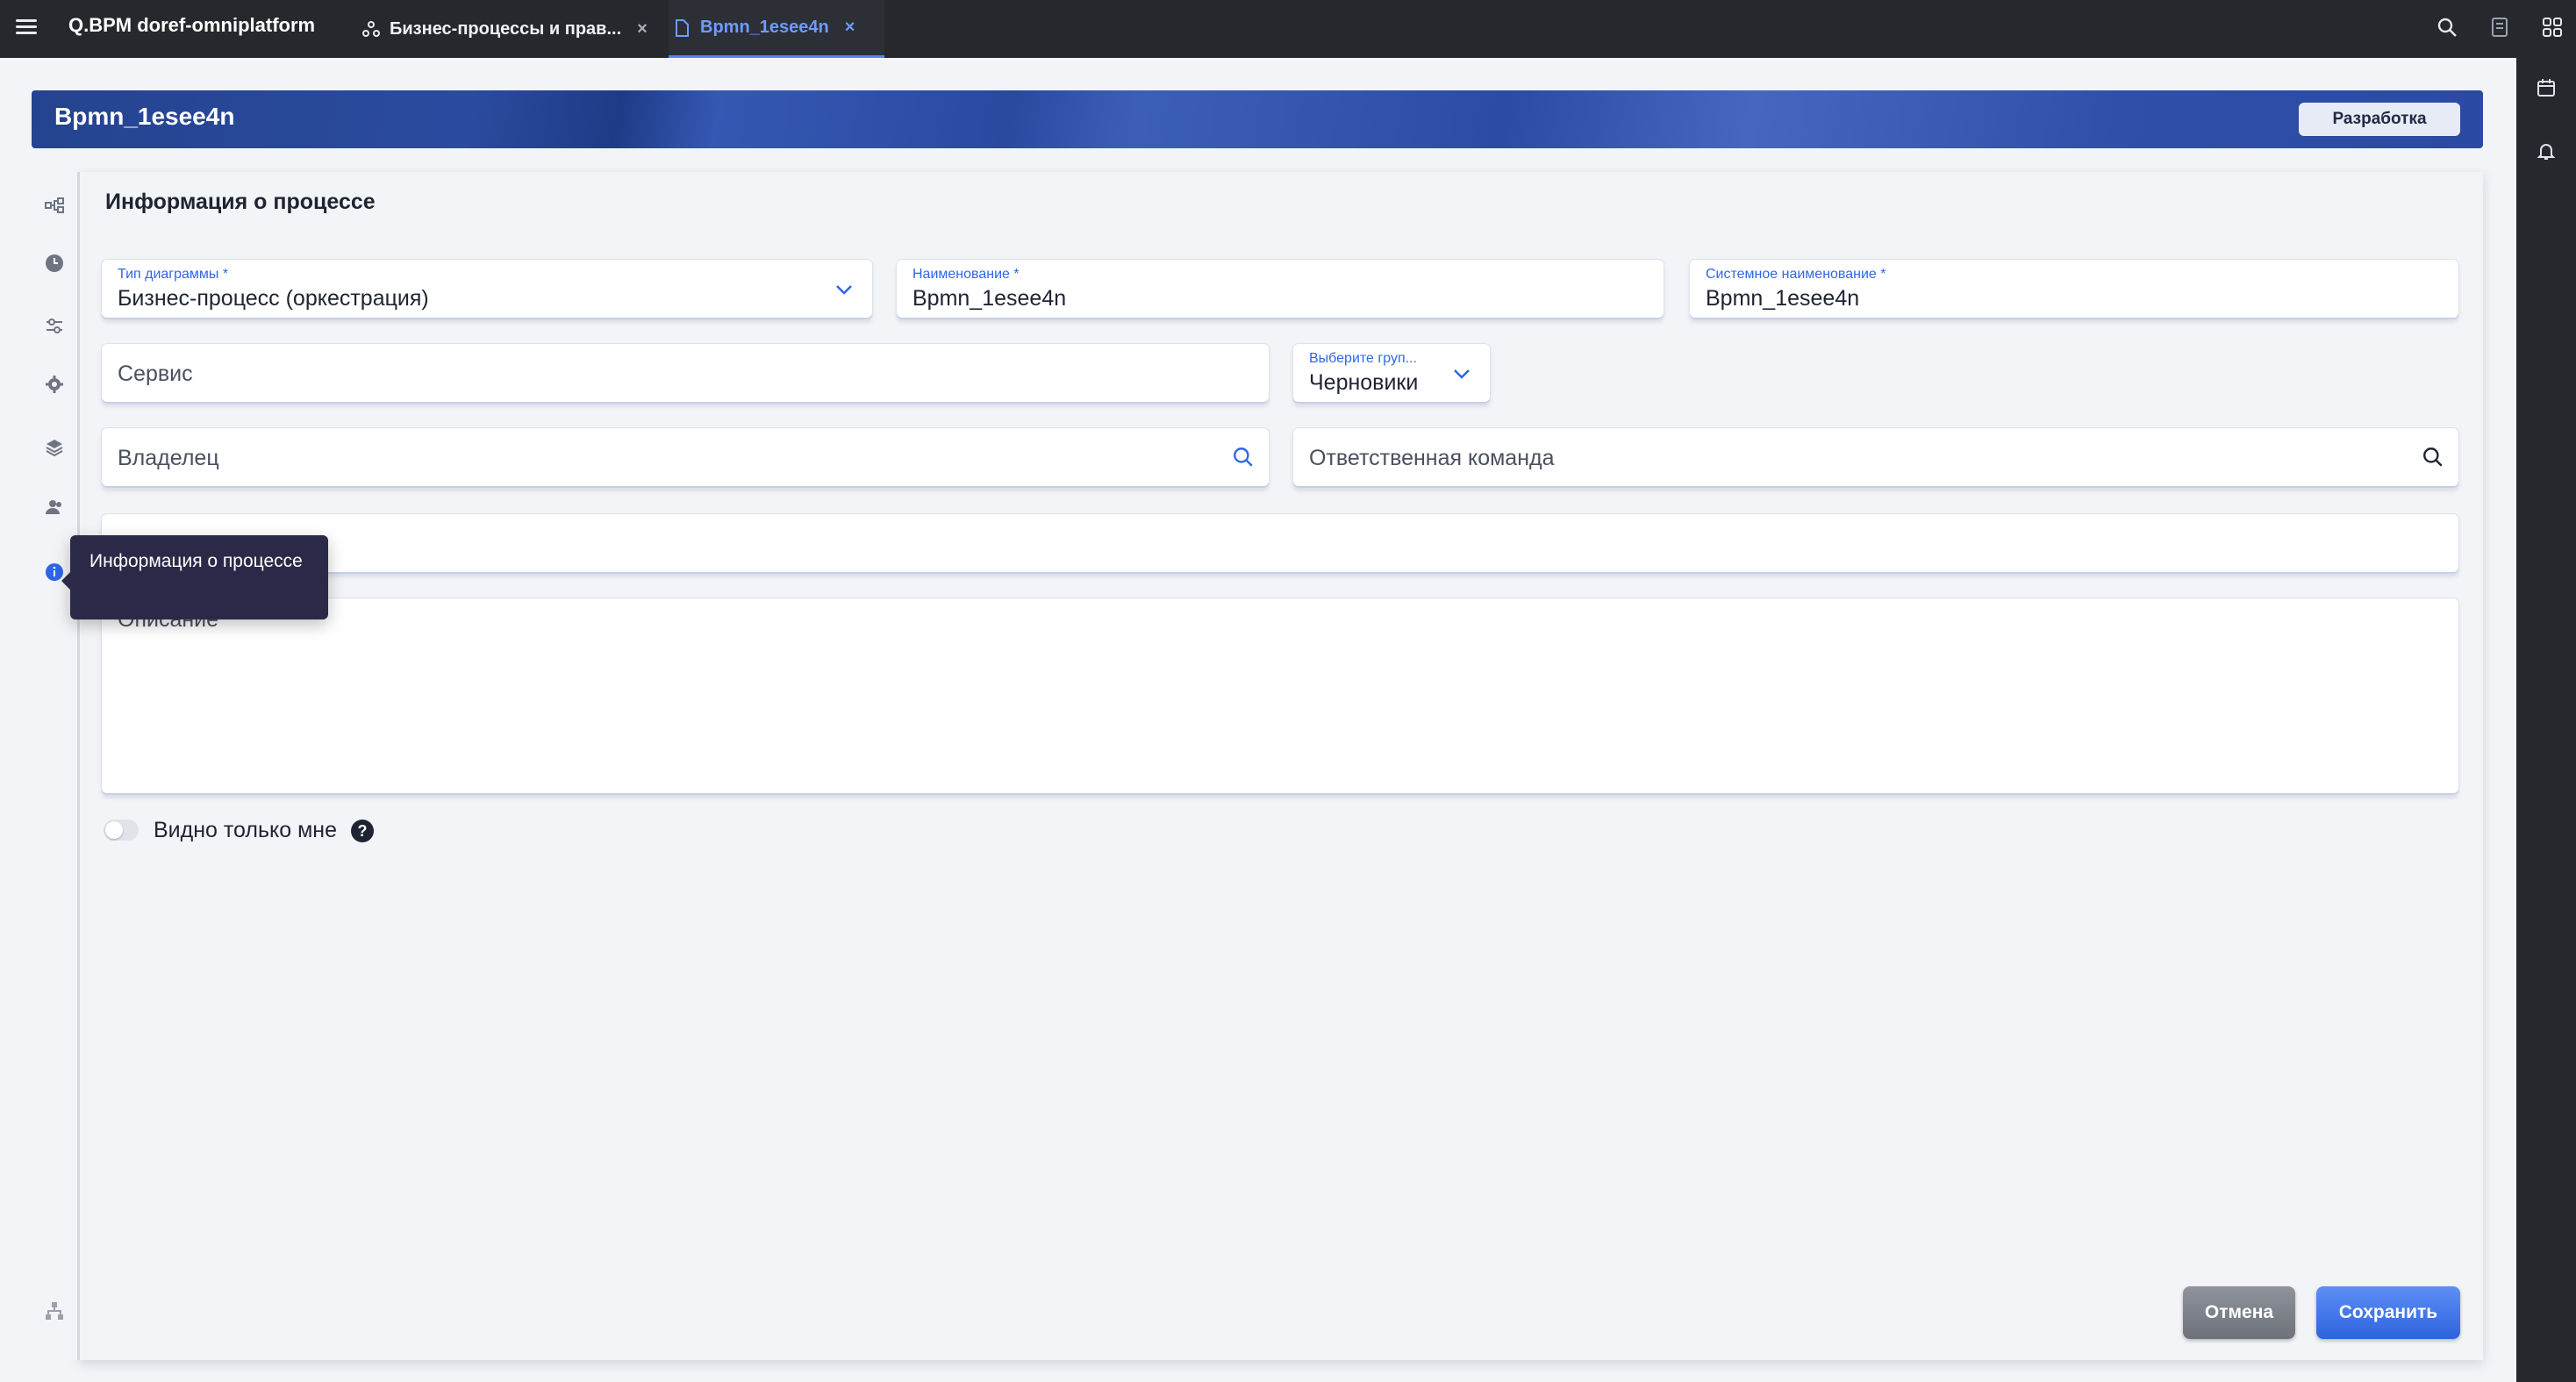 This screenshot has width=2576, height=1382. What do you see at coordinates (362, 831) in the screenshot?
I see `help-icon: ?` at bounding box center [362, 831].